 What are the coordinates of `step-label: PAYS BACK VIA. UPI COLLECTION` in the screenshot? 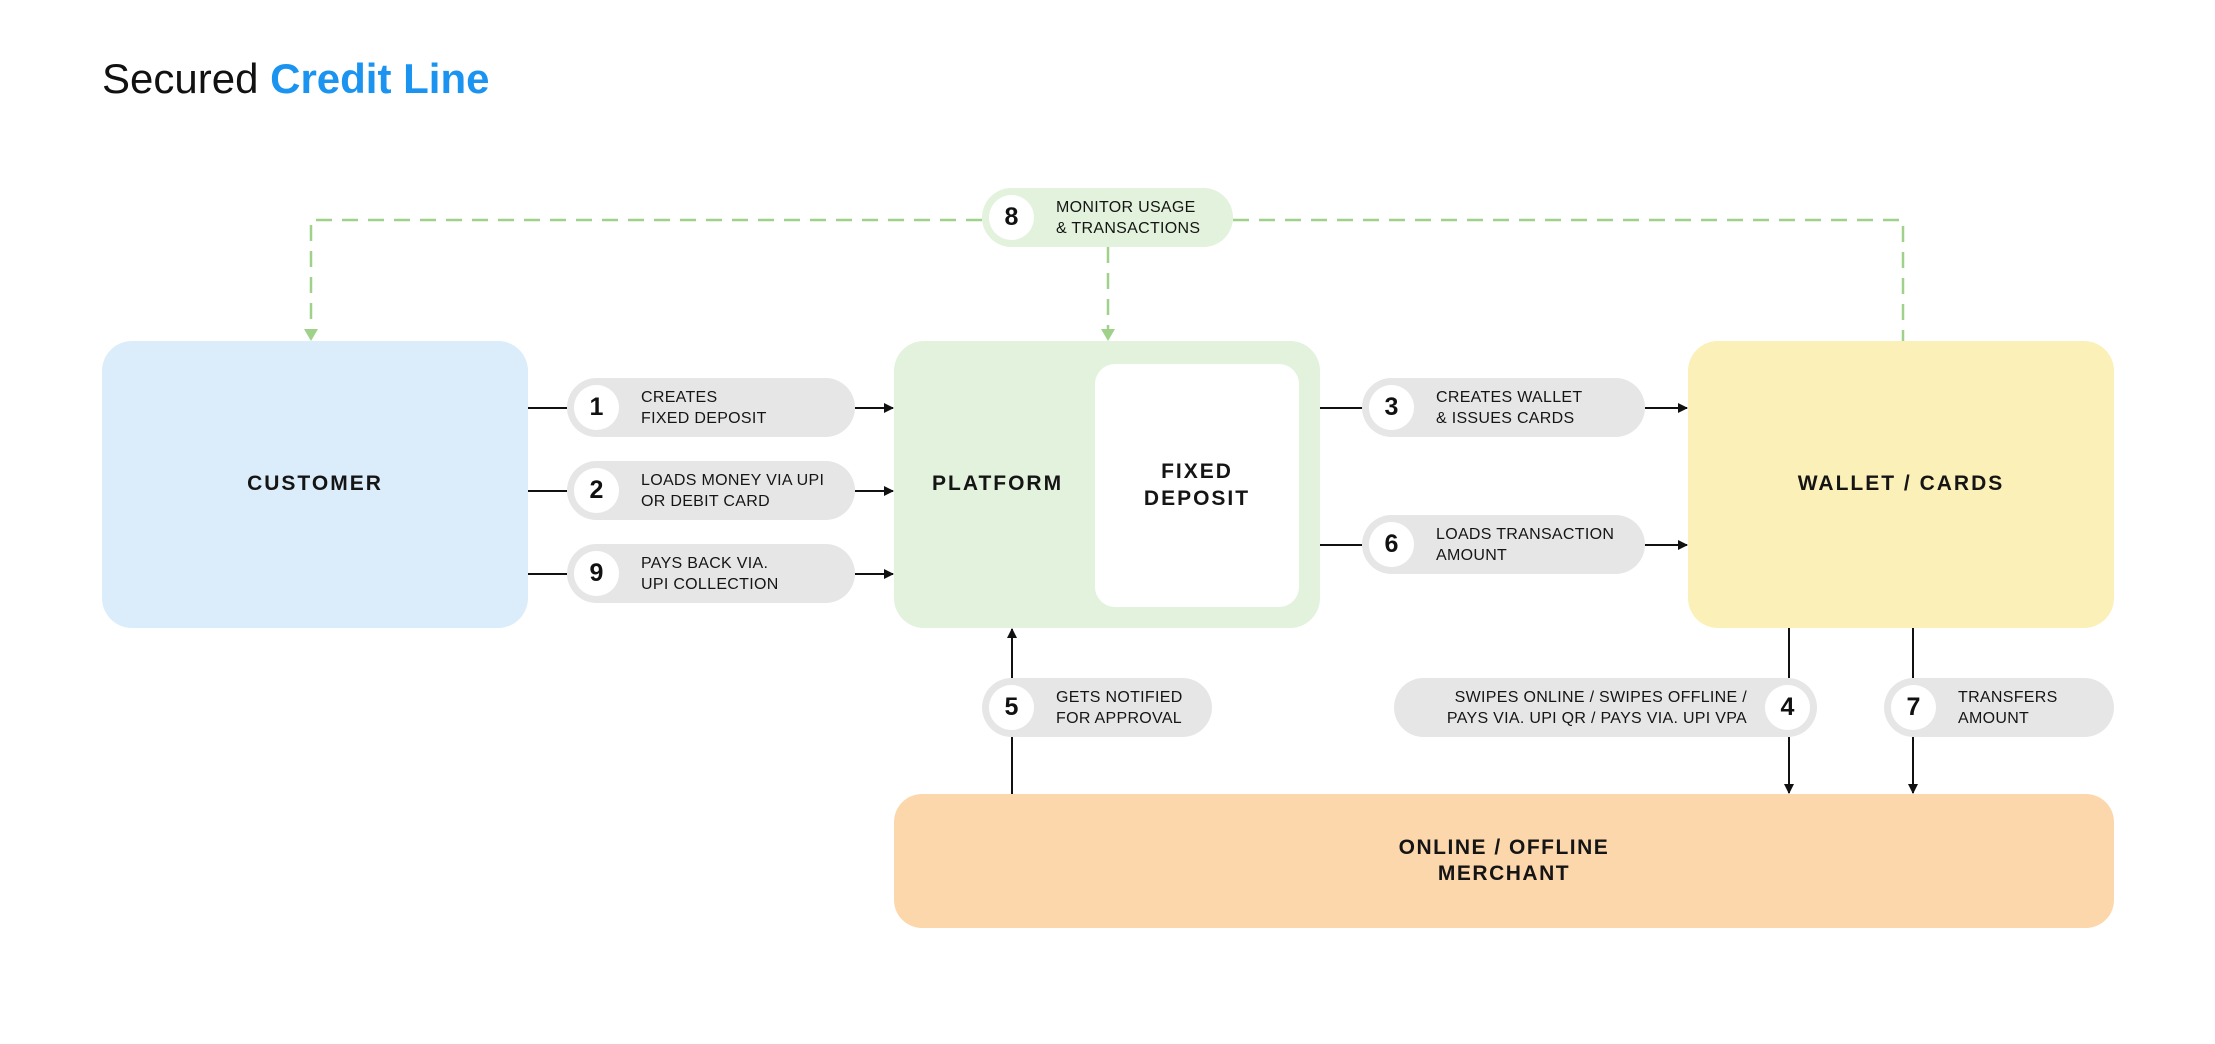 It's located at (710, 573).